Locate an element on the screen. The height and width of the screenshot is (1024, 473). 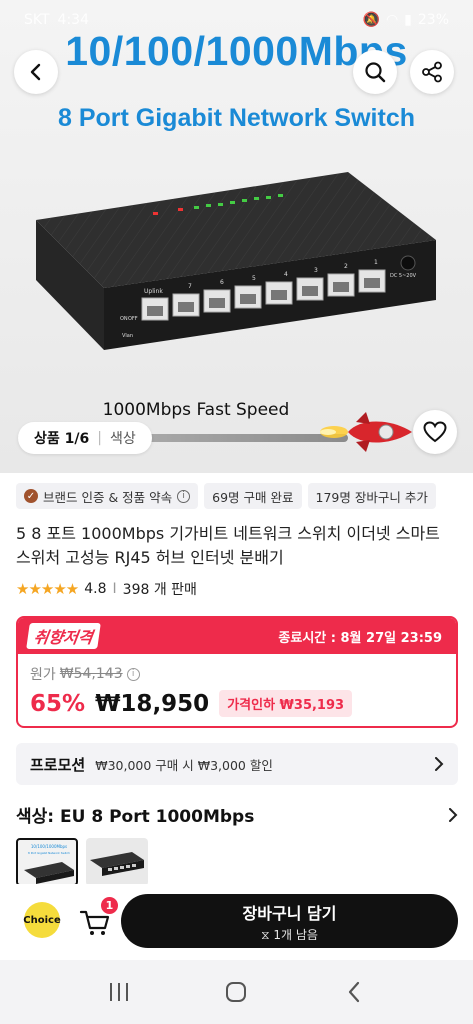
sold-count: 398 개 판매 is located at coordinates (159, 590).